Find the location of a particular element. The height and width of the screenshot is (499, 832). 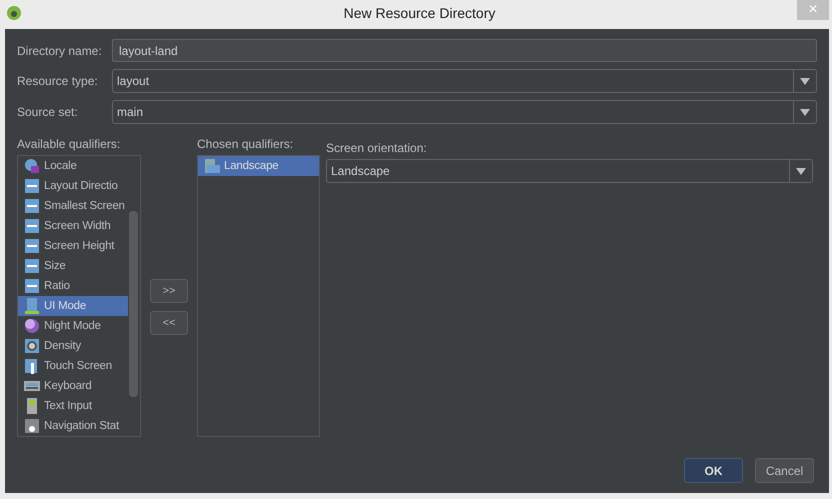

dropdown: Landscape is located at coordinates (569, 171).